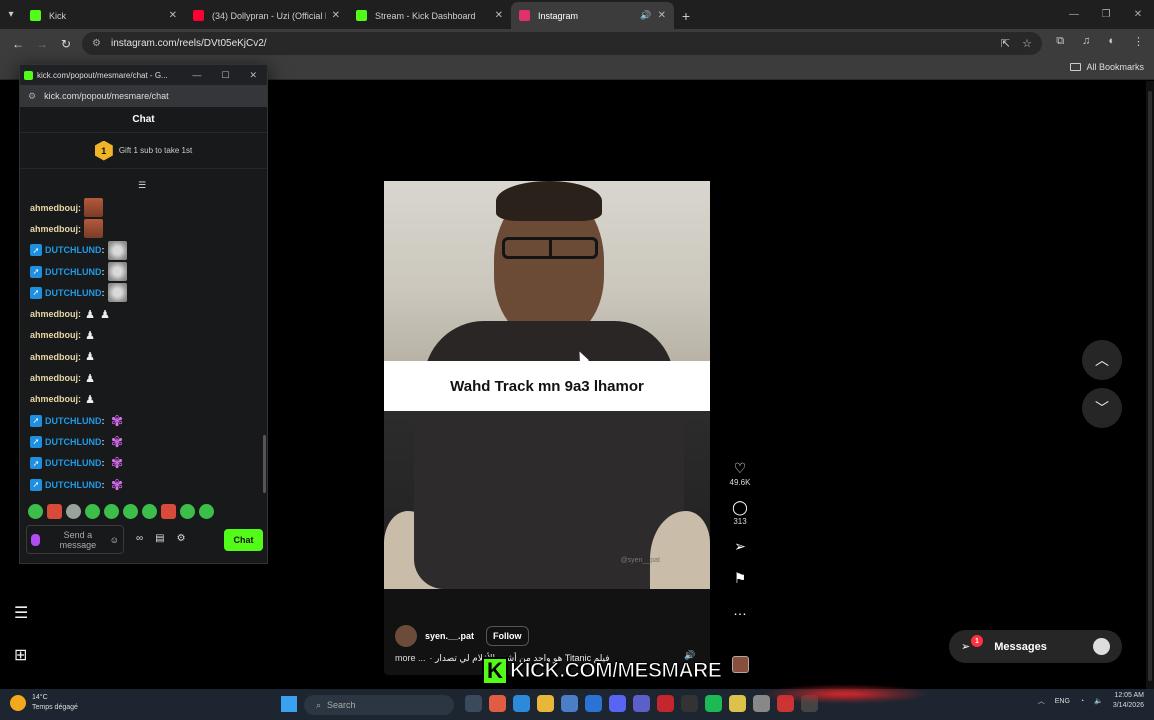 This screenshot has width=1154, height=720. I want to click on chat-scrollbar, so click(264, 464).